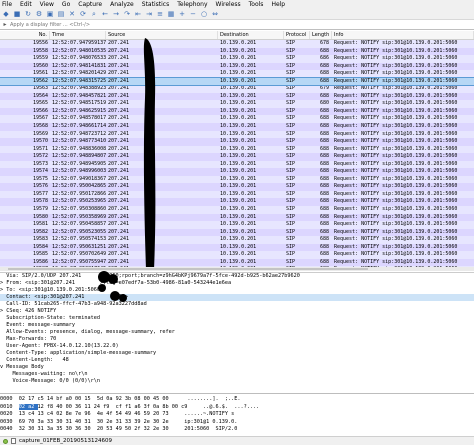 This screenshot has height=445, width=474. Describe the element at coordinates (39, 14) in the screenshot. I see `settings-icon: ⚙` at that location.